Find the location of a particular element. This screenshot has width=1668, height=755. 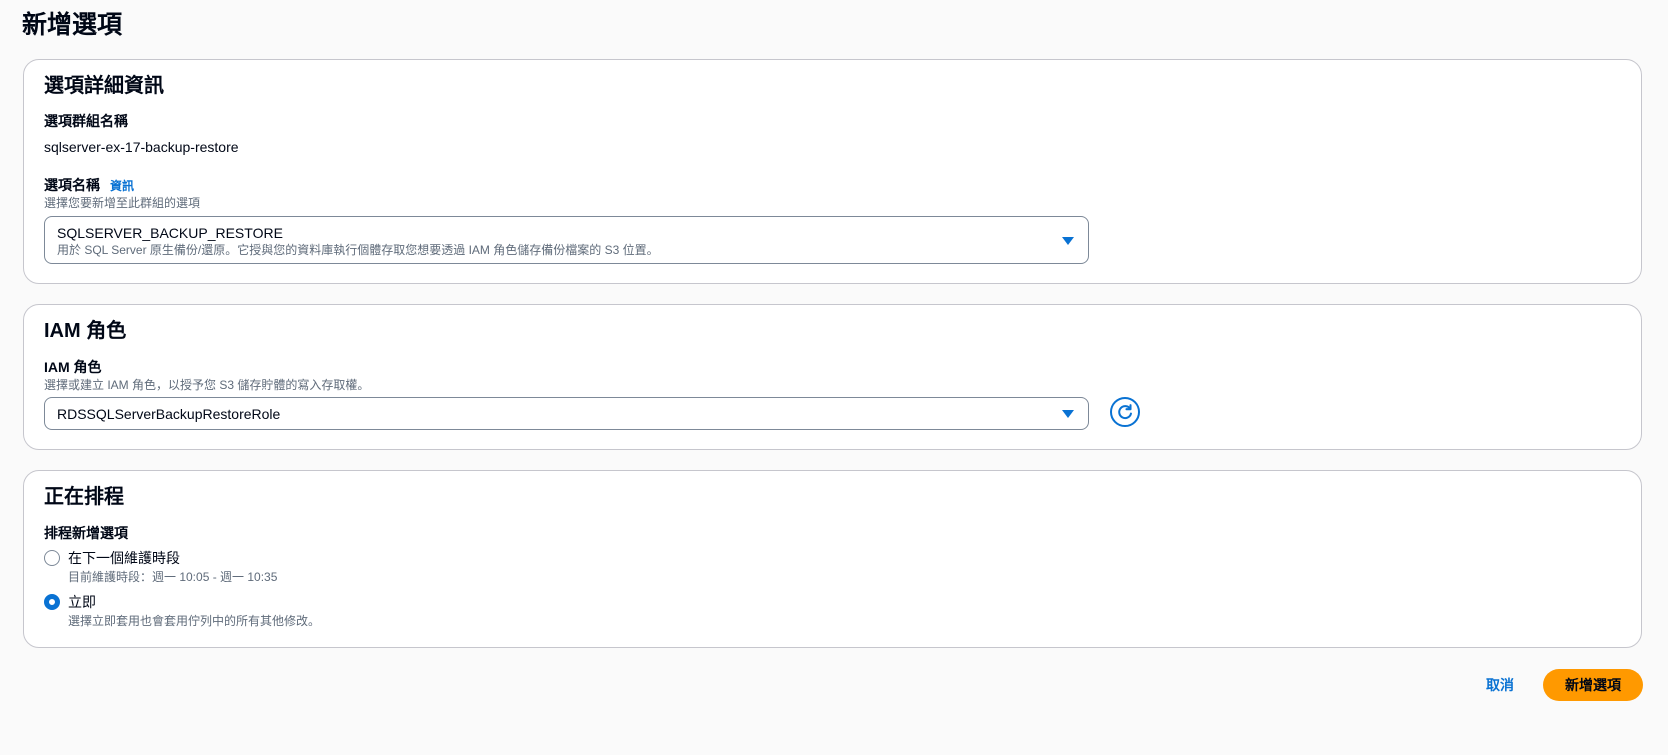

option-name-description: 選擇您要新增至此群組的選項 is located at coordinates (122, 203).